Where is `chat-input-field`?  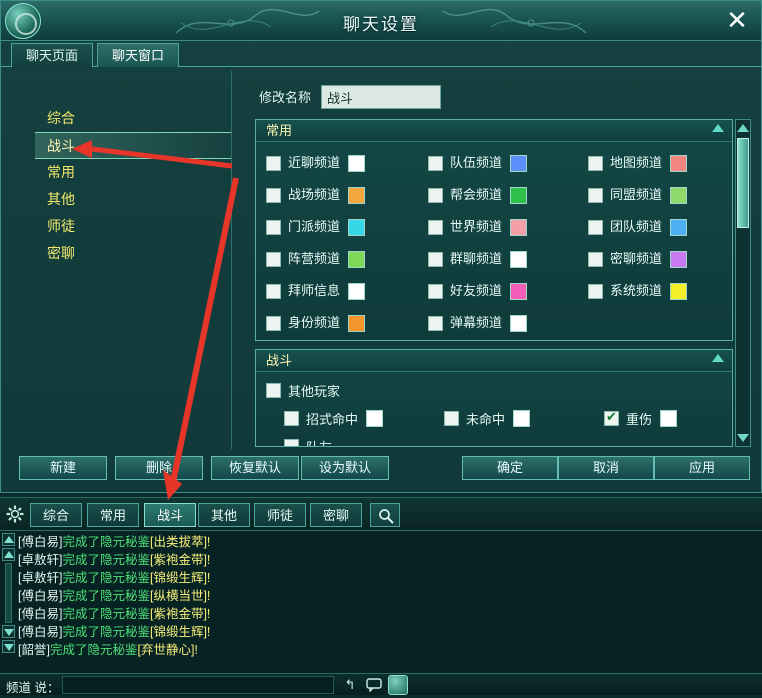
chat-input-field is located at coordinates (198, 685).